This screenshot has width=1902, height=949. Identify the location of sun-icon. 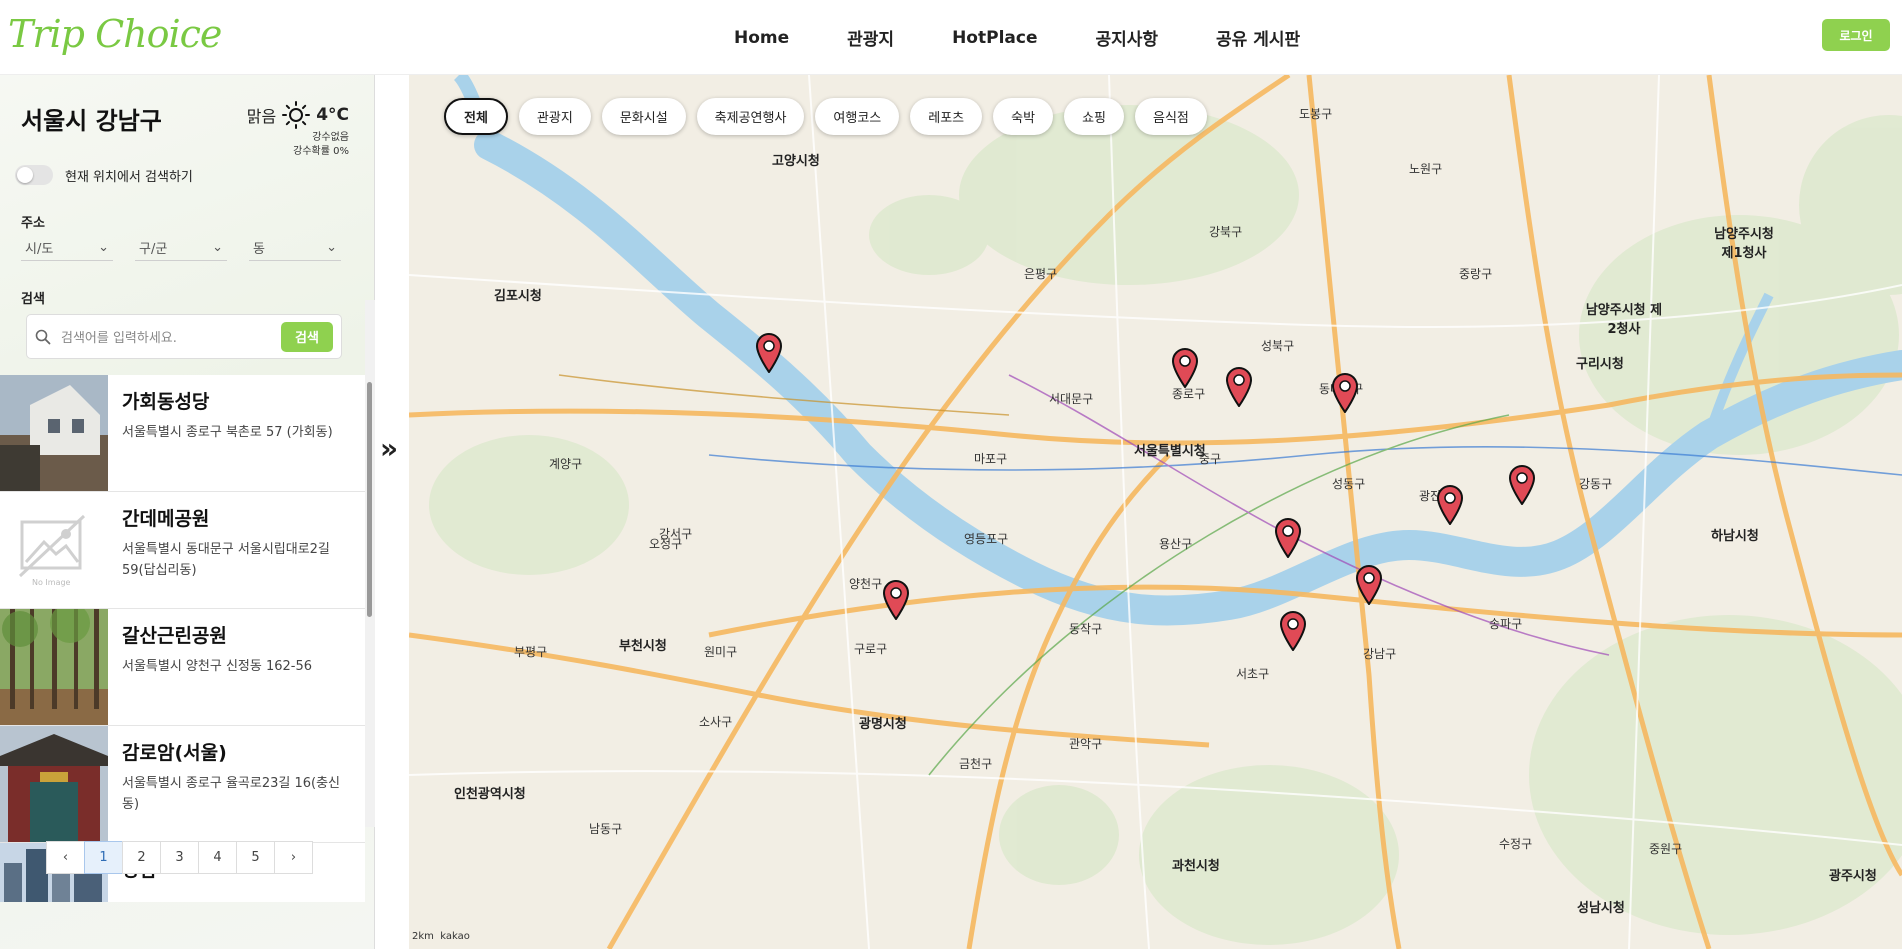
(296, 115).